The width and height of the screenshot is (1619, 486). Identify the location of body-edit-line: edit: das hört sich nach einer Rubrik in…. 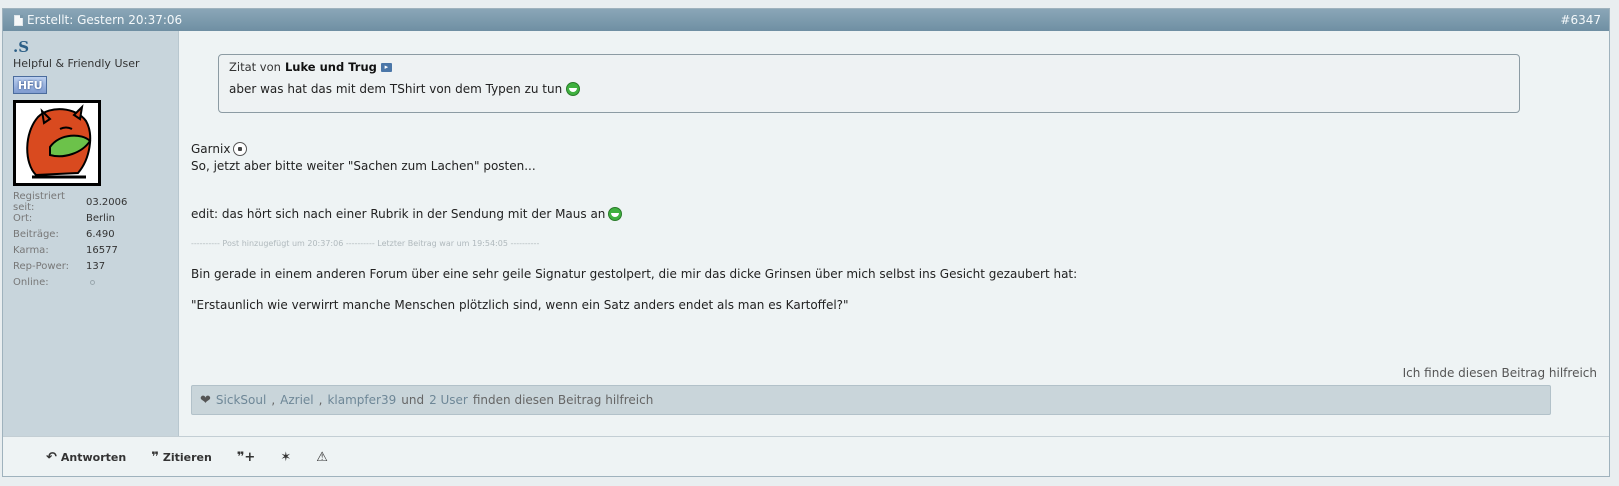
(407, 214).